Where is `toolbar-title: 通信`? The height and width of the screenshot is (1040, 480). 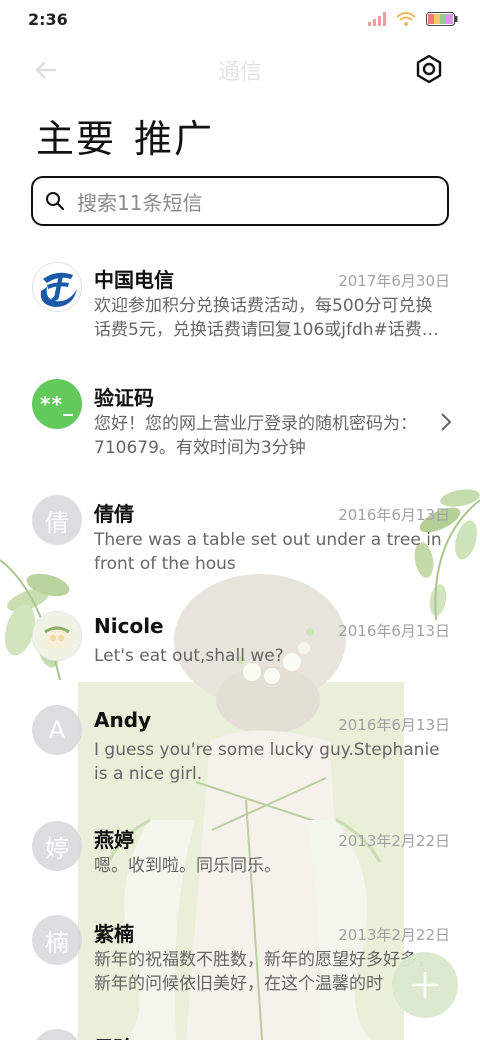 toolbar-title: 通信 is located at coordinates (239, 72).